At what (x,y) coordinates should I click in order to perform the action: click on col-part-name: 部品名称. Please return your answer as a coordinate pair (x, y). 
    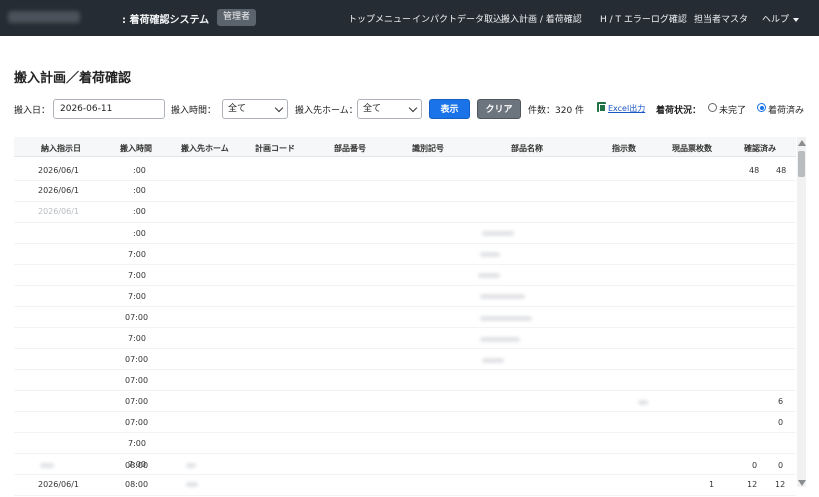
    Looking at the image, I should click on (527, 148).